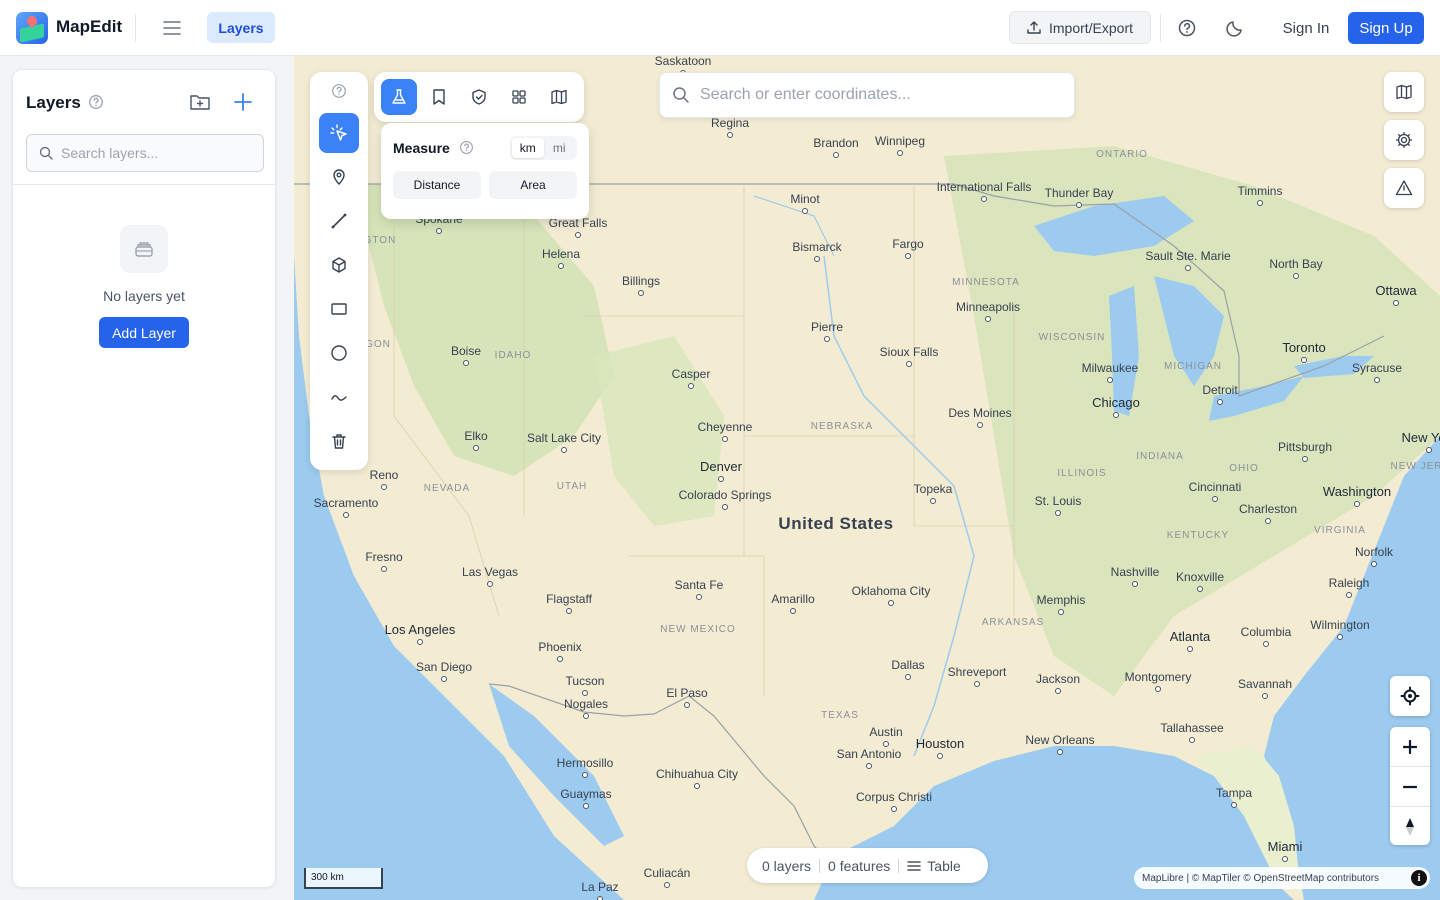 The image size is (1440, 900). I want to click on map-style-button, so click(559, 97).